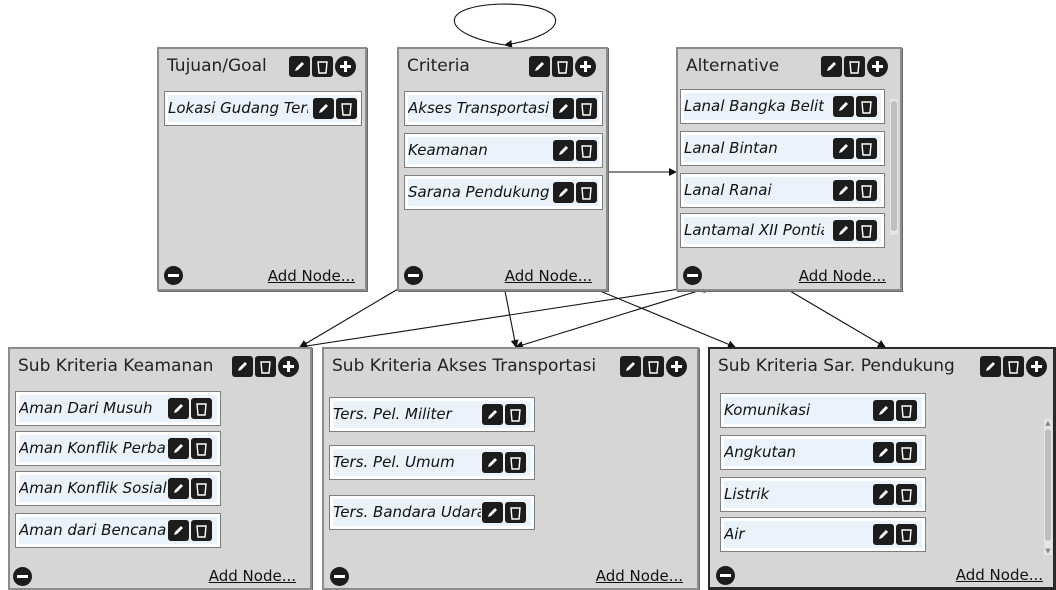 This screenshot has height=590, width=1056. Describe the element at coordinates (118, 408) in the screenshot. I see `list-item: Aman Dari Musuh` at that location.